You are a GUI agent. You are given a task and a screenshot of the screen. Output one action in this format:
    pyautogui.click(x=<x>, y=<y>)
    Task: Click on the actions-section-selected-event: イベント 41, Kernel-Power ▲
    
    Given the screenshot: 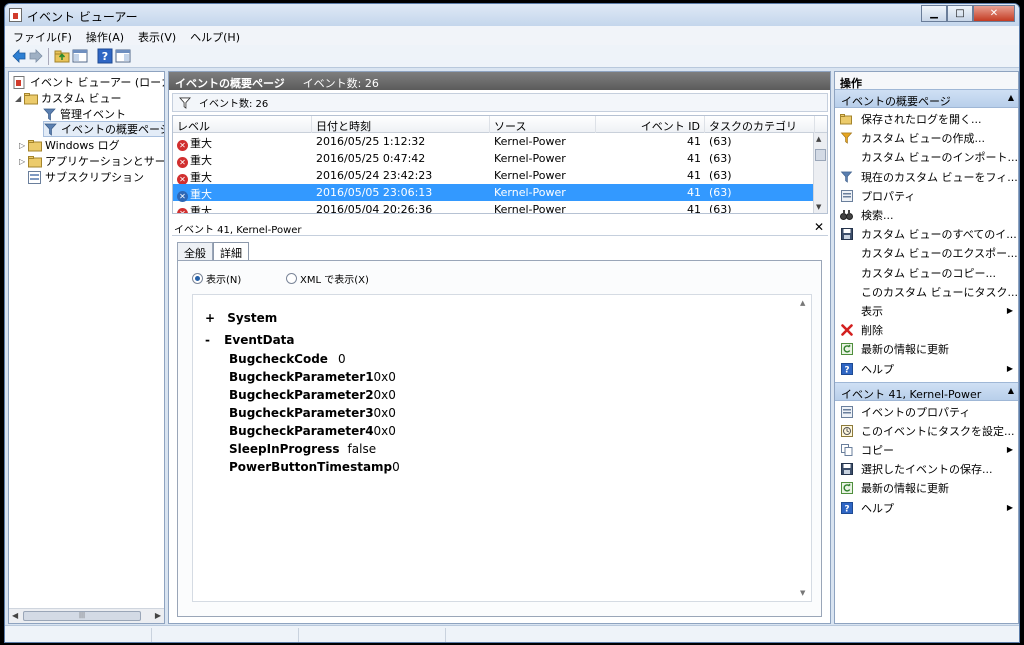 What is the action you would take?
    pyautogui.click(x=926, y=391)
    